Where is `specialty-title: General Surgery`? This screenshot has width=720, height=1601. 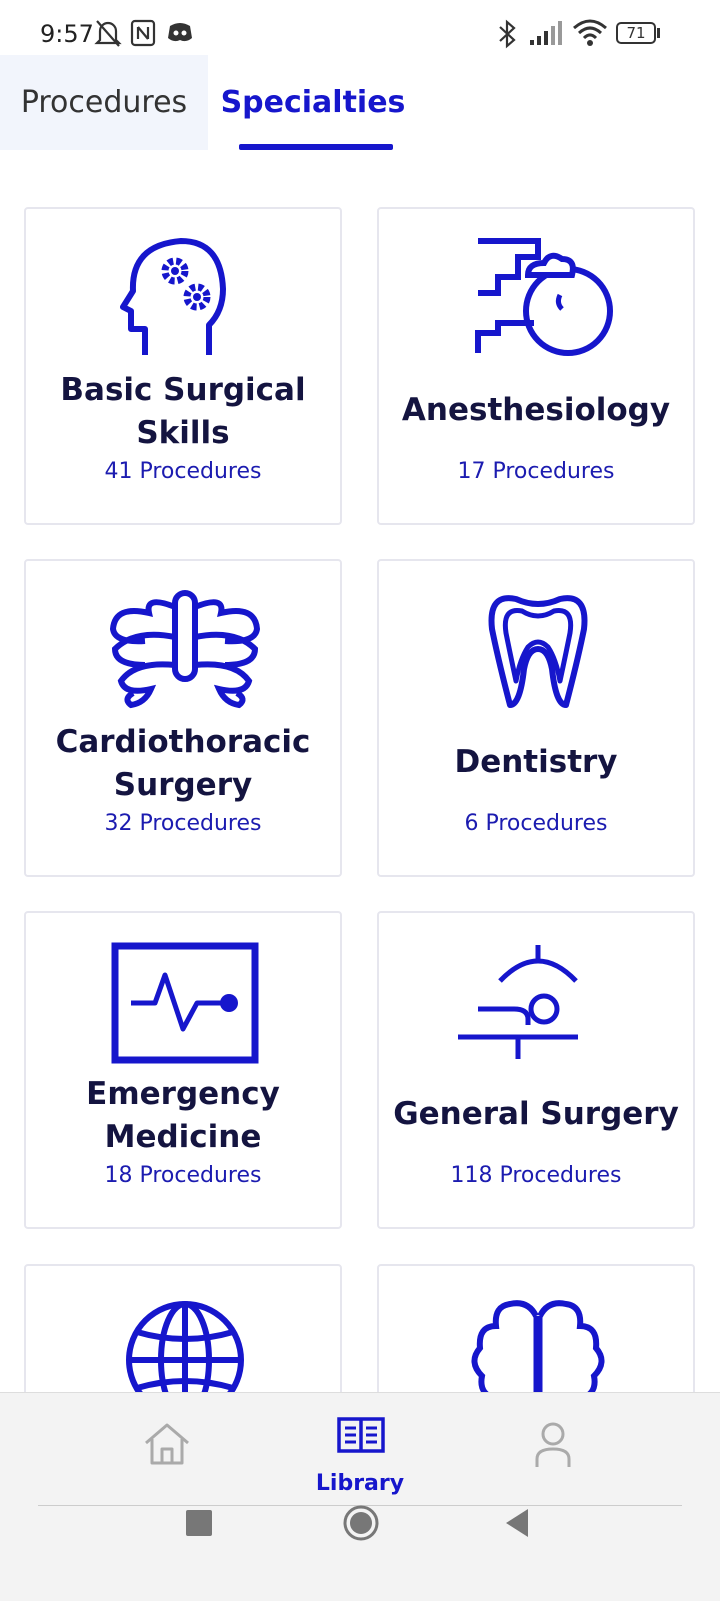
specialty-title: General Surgery is located at coordinates (536, 1114).